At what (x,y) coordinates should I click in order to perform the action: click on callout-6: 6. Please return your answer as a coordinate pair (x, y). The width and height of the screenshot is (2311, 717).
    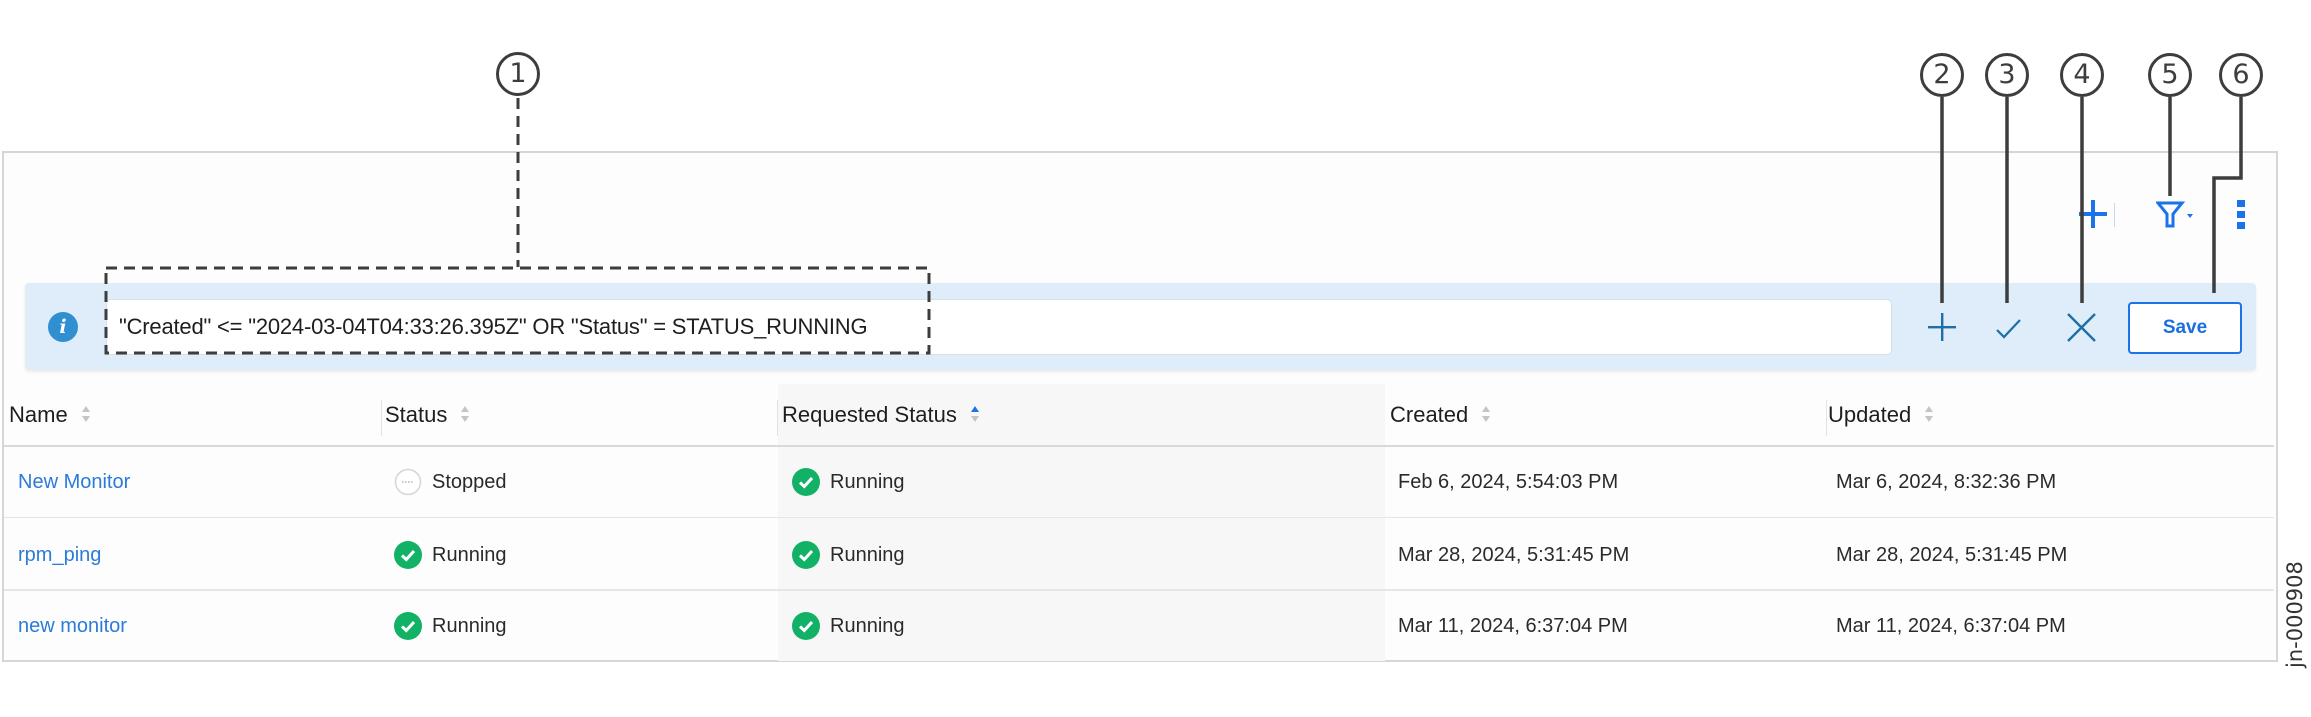
    Looking at the image, I should click on (2241, 75).